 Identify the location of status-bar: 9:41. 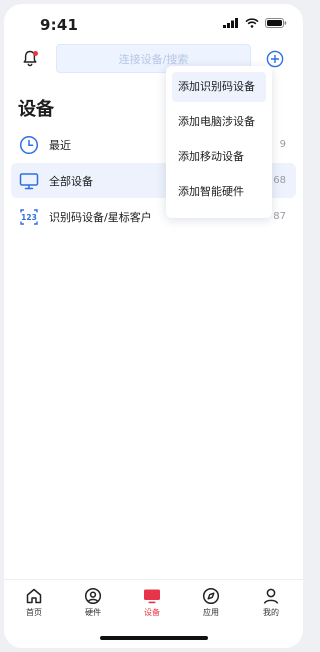
(153, 24).